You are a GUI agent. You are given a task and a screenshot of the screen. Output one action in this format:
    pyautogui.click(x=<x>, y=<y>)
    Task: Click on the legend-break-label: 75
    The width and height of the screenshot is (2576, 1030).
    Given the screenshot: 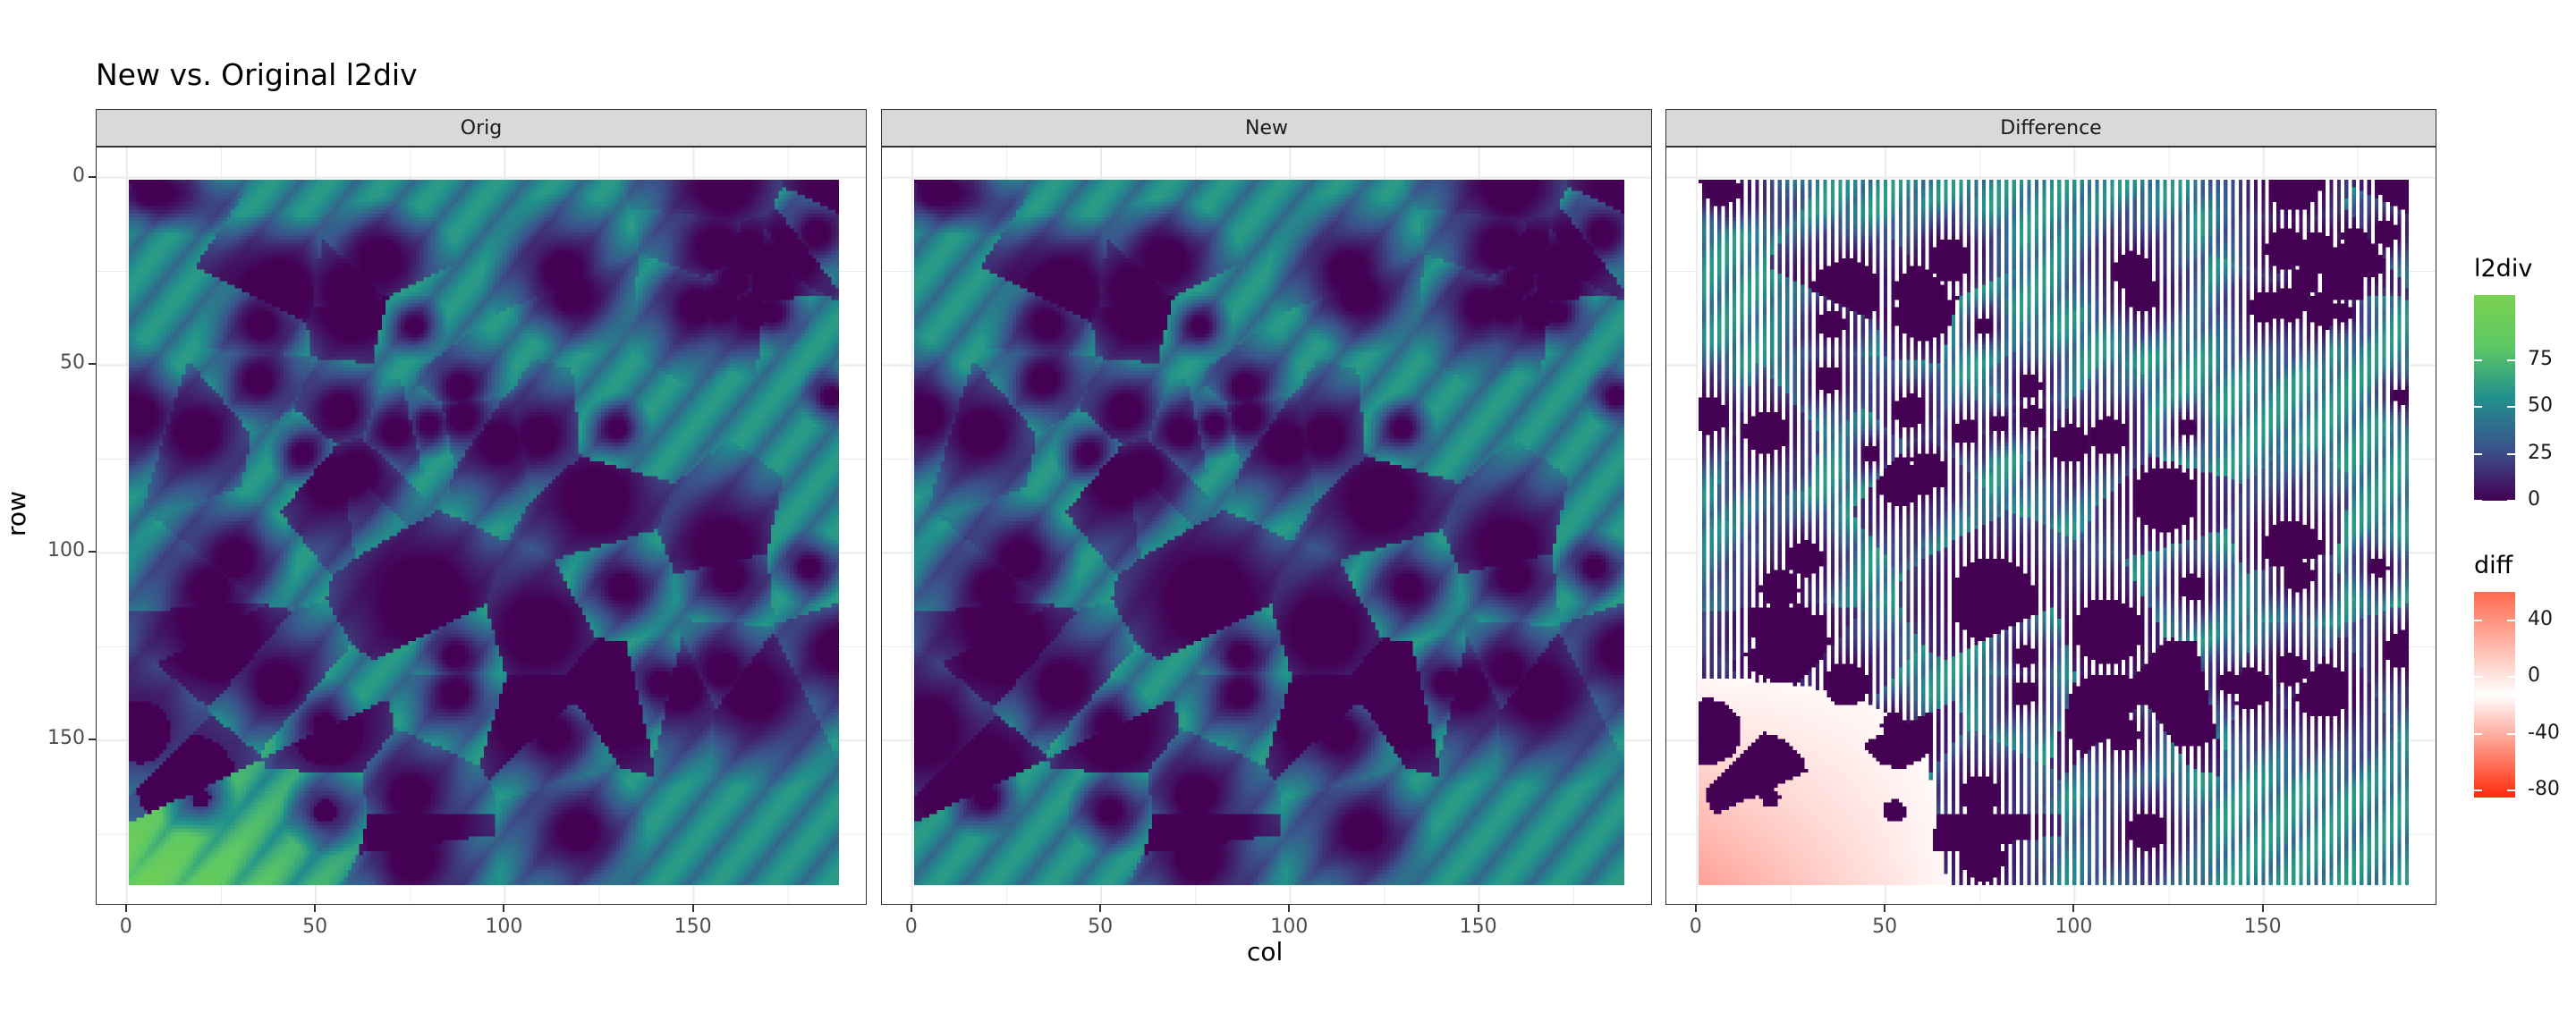 What is the action you would take?
    pyautogui.click(x=2540, y=359)
    